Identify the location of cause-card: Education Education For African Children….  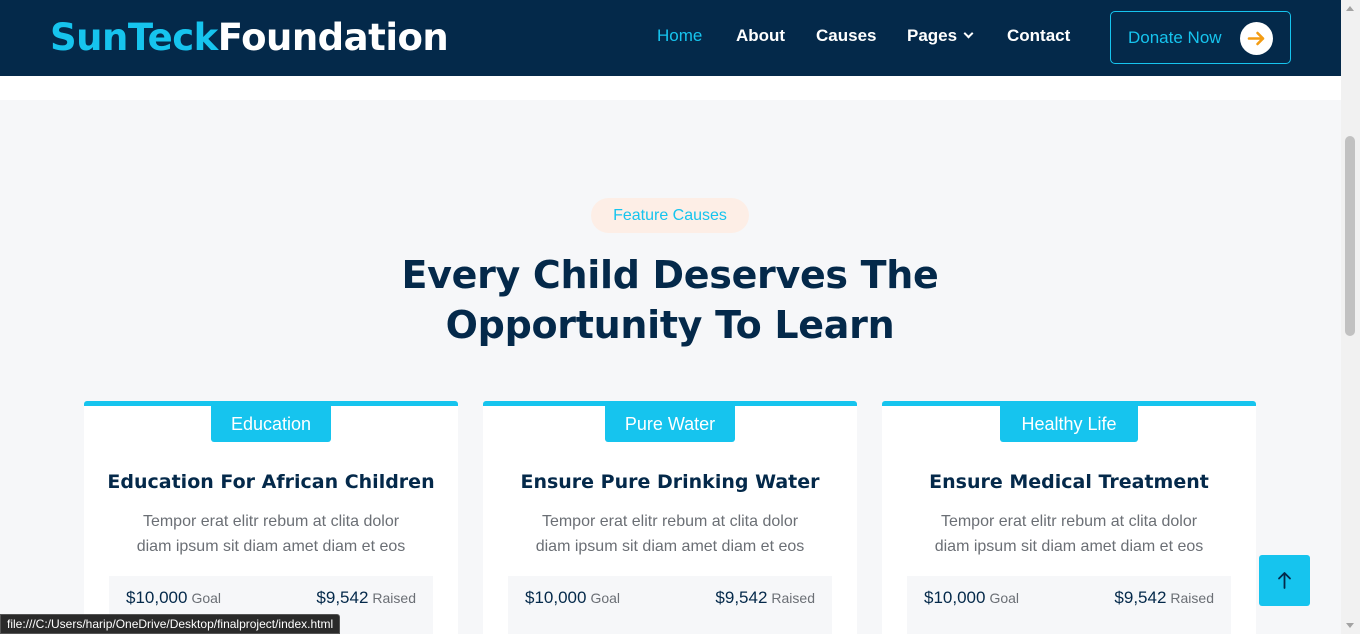
(271, 517).